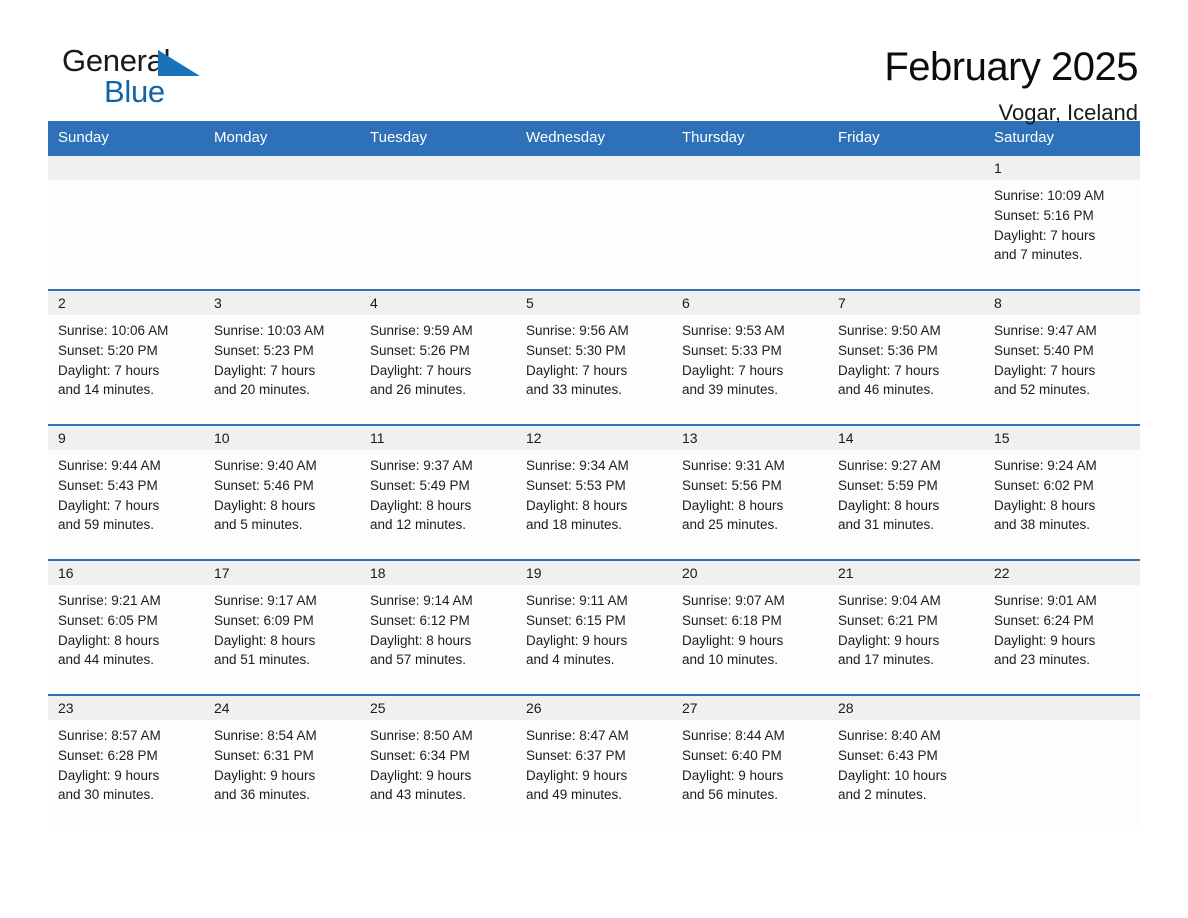 The image size is (1188, 918). What do you see at coordinates (733, 330) in the screenshot?
I see `sunrise-text: Sunrise: 9:53 AM` at bounding box center [733, 330].